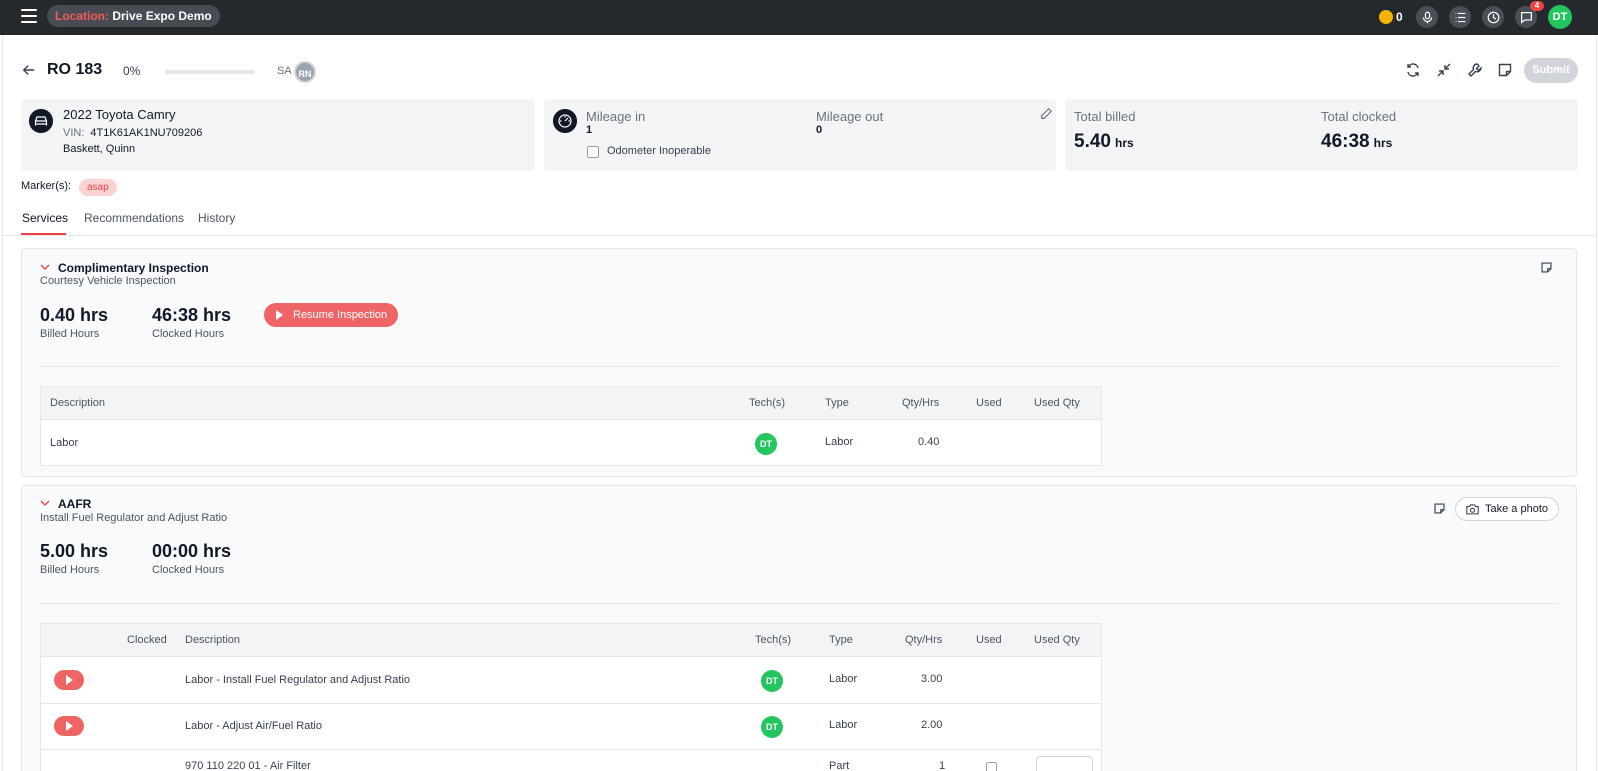 The height and width of the screenshot is (771, 1598). I want to click on odometer-inoperable-label: Odometer Inoperable, so click(659, 151).